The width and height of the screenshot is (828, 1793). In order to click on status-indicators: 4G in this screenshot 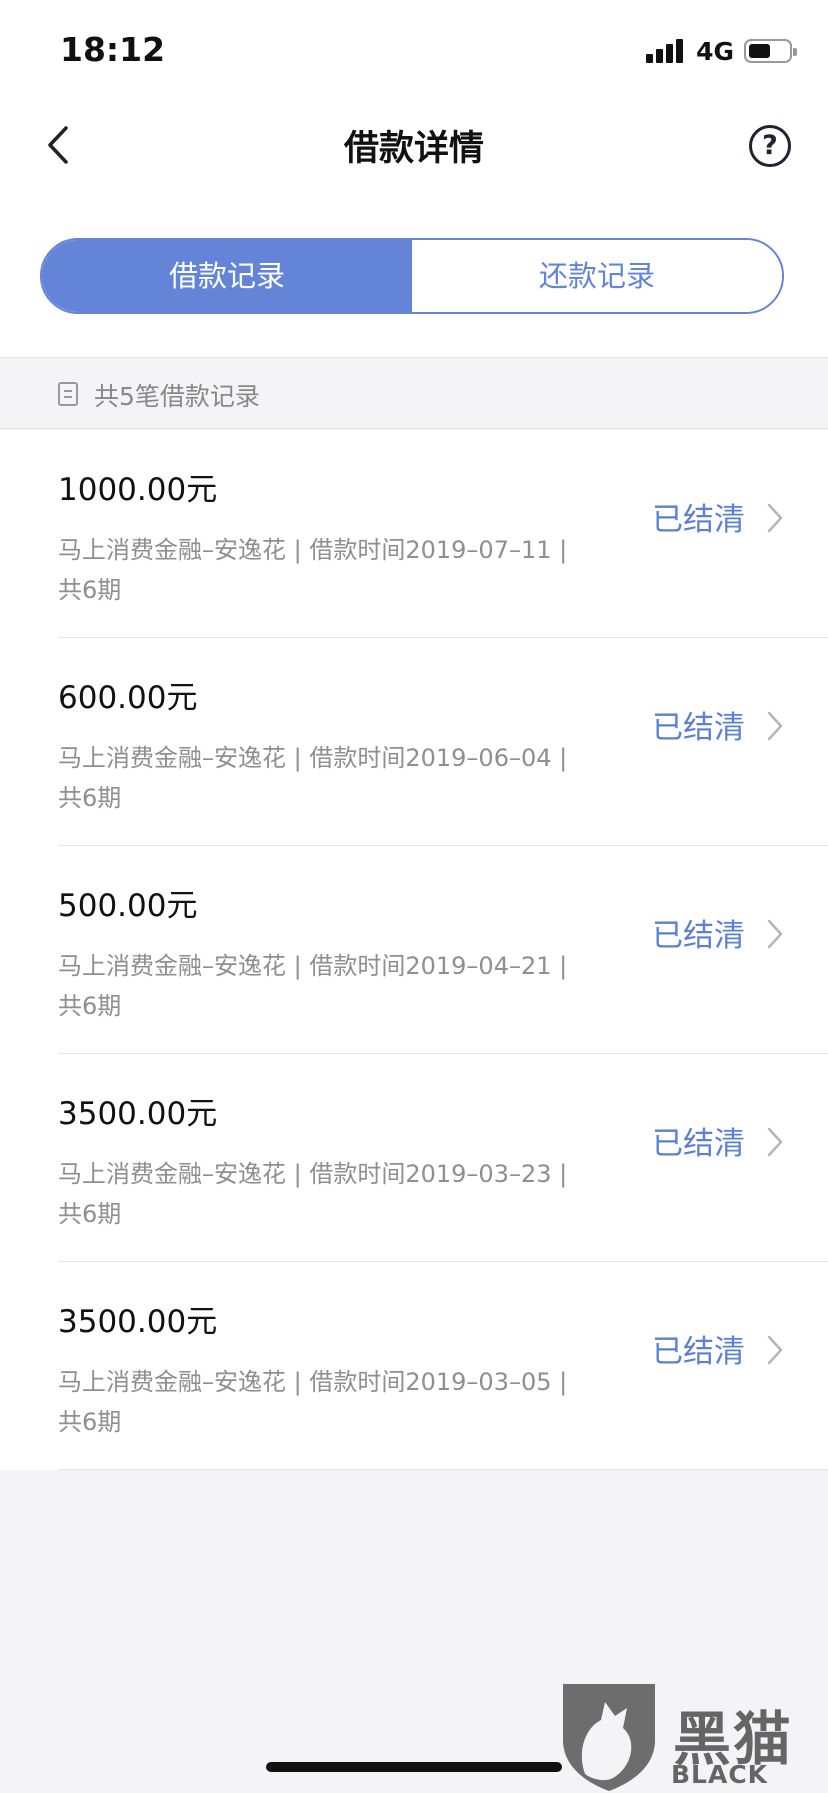, I will do `click(721, 51)`.